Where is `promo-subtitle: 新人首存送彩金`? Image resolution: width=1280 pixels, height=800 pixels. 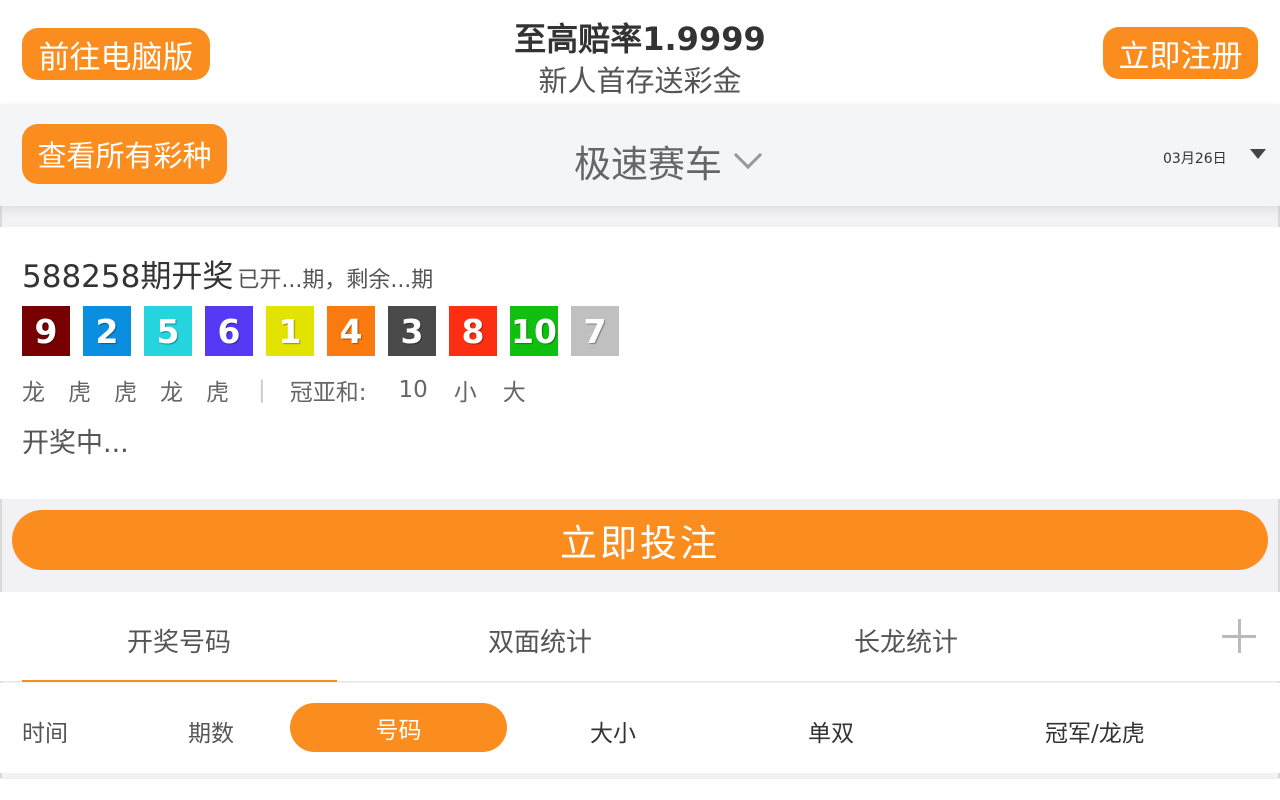
promo-subtitle: 新人首存送彩金 is located at coordinates (640, 81).